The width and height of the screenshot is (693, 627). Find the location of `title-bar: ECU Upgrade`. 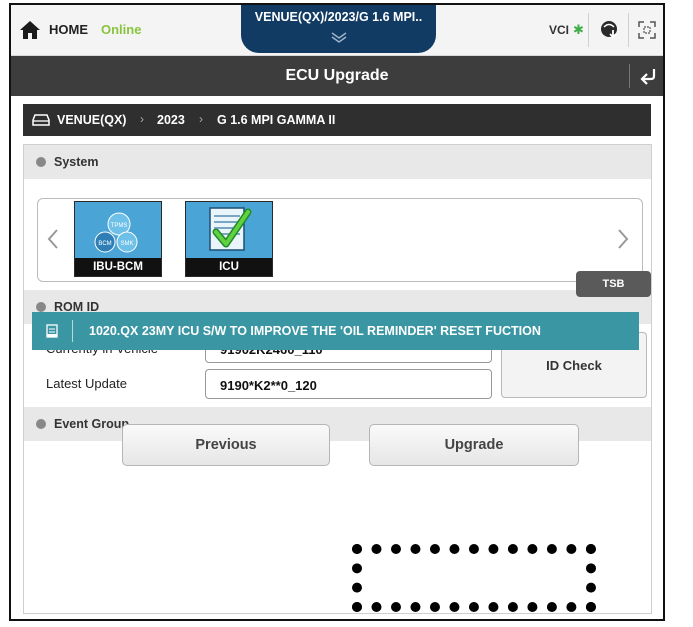

title-bar: ECU Upgrade is located at coordinates (337, 76).